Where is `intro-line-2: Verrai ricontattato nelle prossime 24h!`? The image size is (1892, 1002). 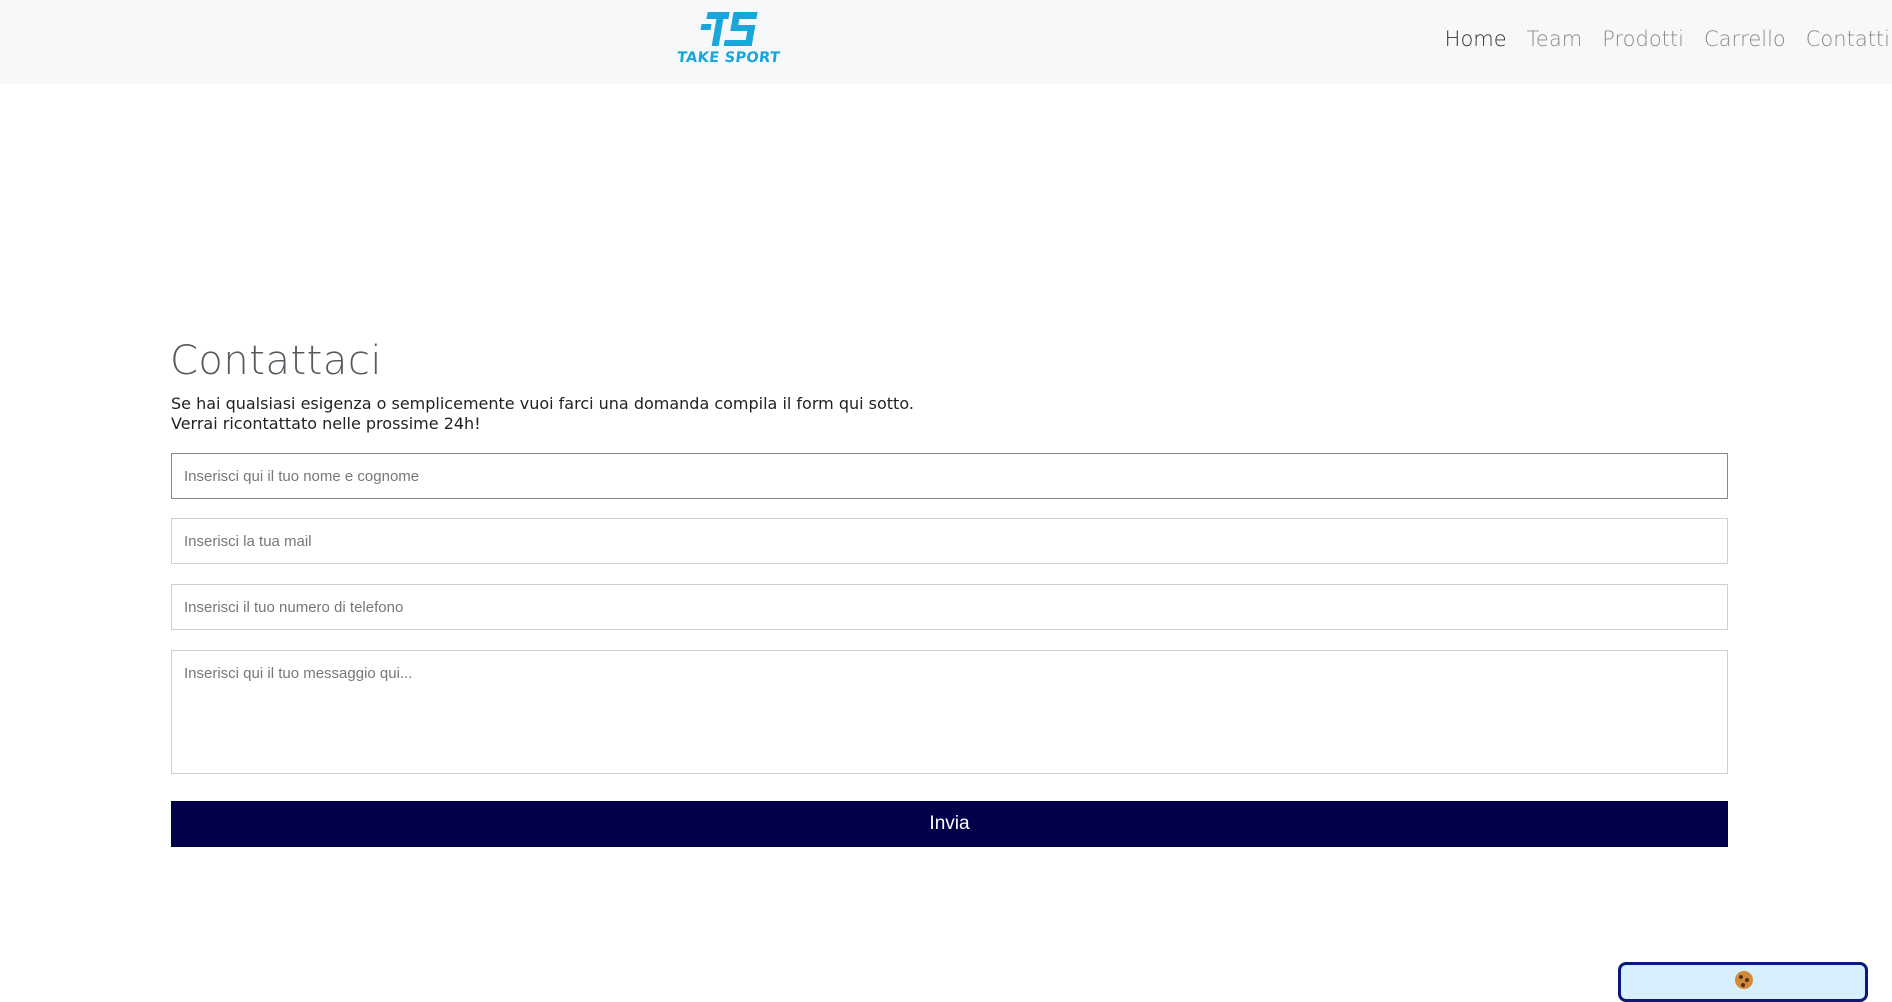
intro-line-2: Verrai ricontattato nelle prossime 24h! is located at coordinates (326, 423).